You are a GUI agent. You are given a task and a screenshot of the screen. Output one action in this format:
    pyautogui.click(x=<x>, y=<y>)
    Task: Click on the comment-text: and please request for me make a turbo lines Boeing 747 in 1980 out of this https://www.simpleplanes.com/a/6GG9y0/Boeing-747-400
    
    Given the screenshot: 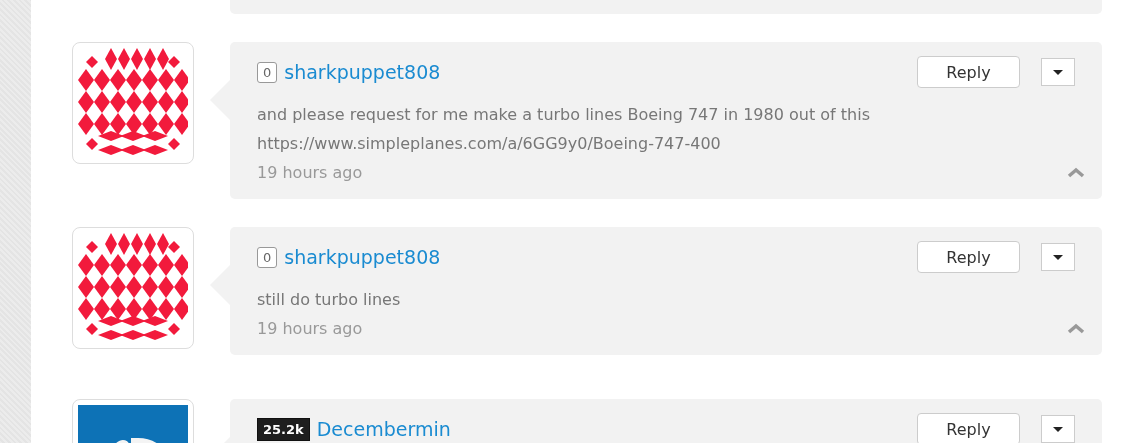 What is the action you would take?
    pyautogui.click(x=564, y=129)
    